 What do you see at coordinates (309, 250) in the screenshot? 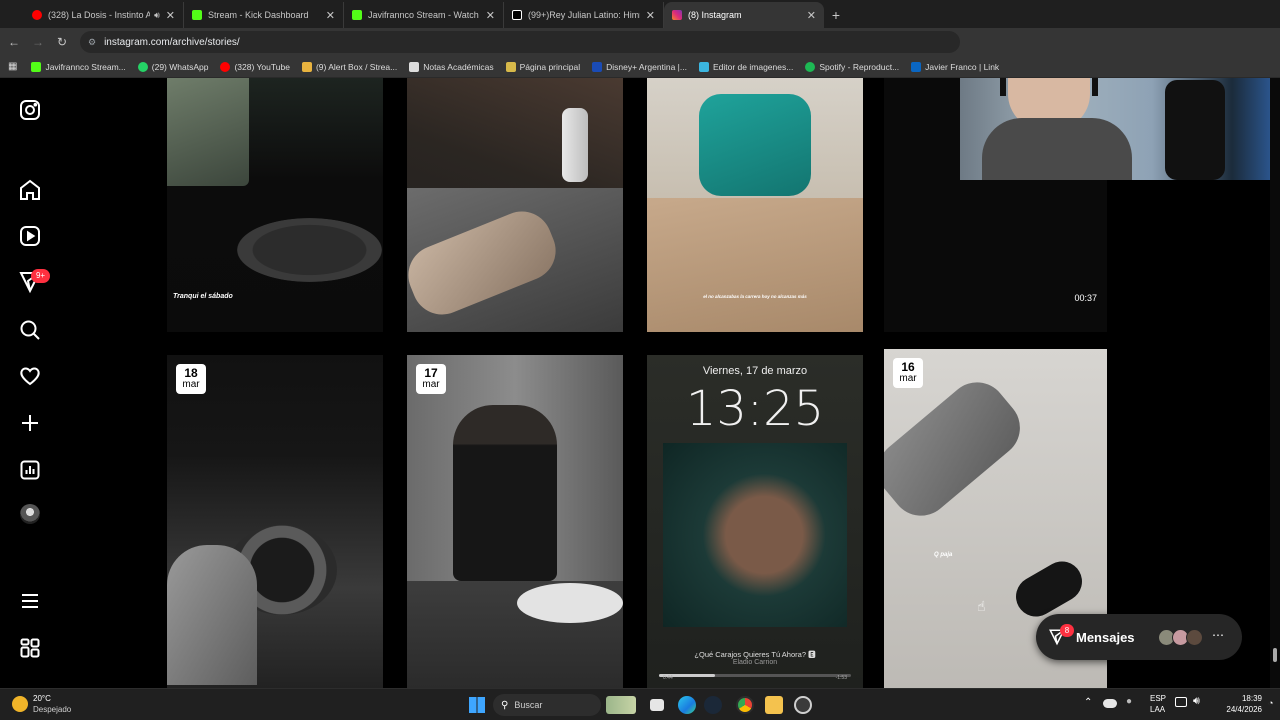
I see `plate-image` at bounding box center [309, 250].